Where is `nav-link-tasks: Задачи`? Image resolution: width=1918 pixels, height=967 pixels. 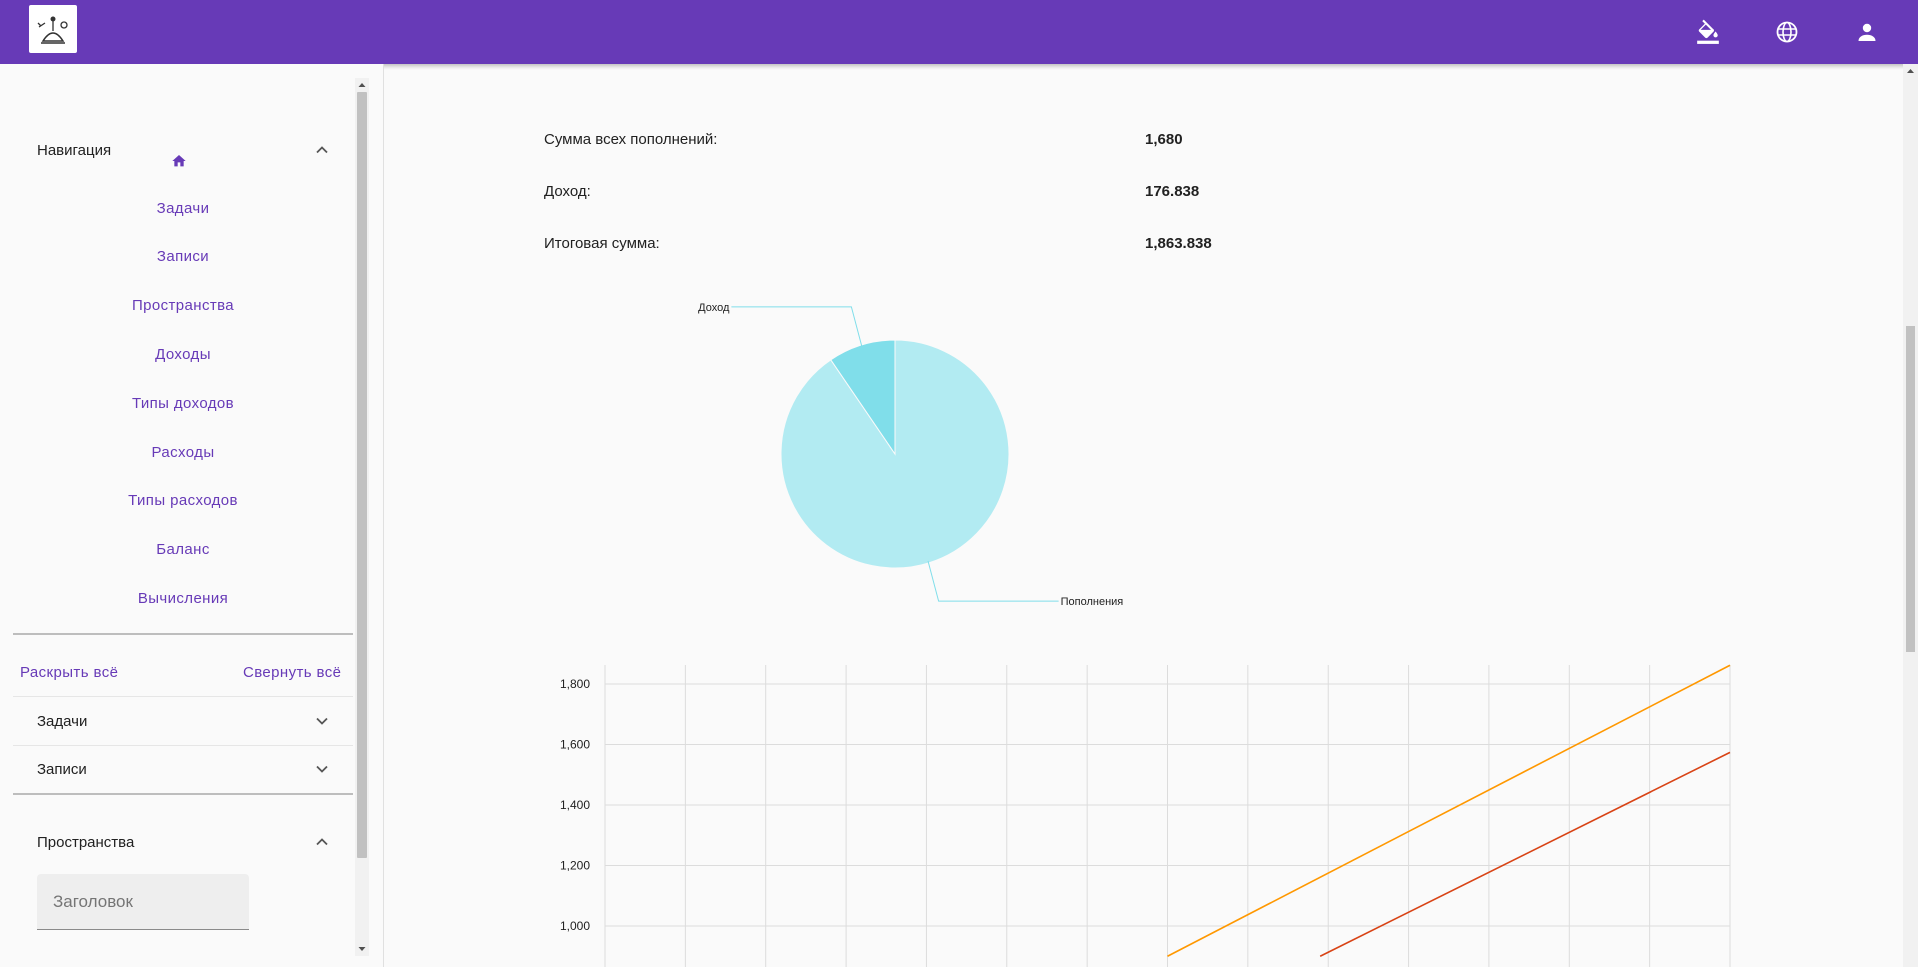 nav-link-tasks: Задачи is located at coordinates (183, 209).